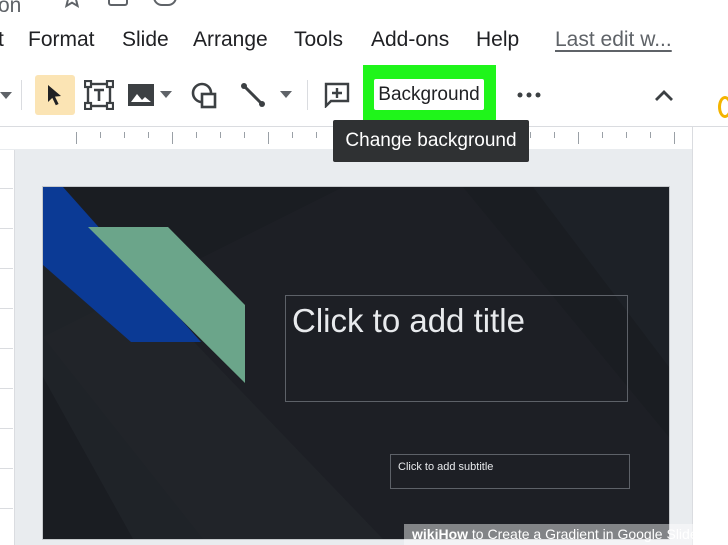 Image resolution: width=728 pixels, height=545 pixels. Describe the element at coordinates (529, 95) in the screenshot. I see `more-icon` at that location.